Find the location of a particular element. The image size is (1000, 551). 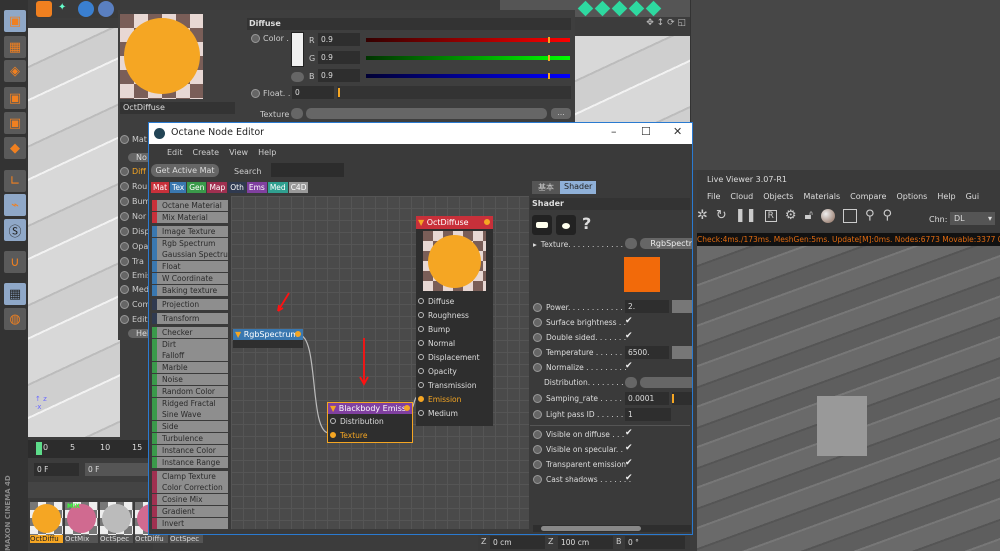

channel-tra: Tra is located at coordinates (132, 261).